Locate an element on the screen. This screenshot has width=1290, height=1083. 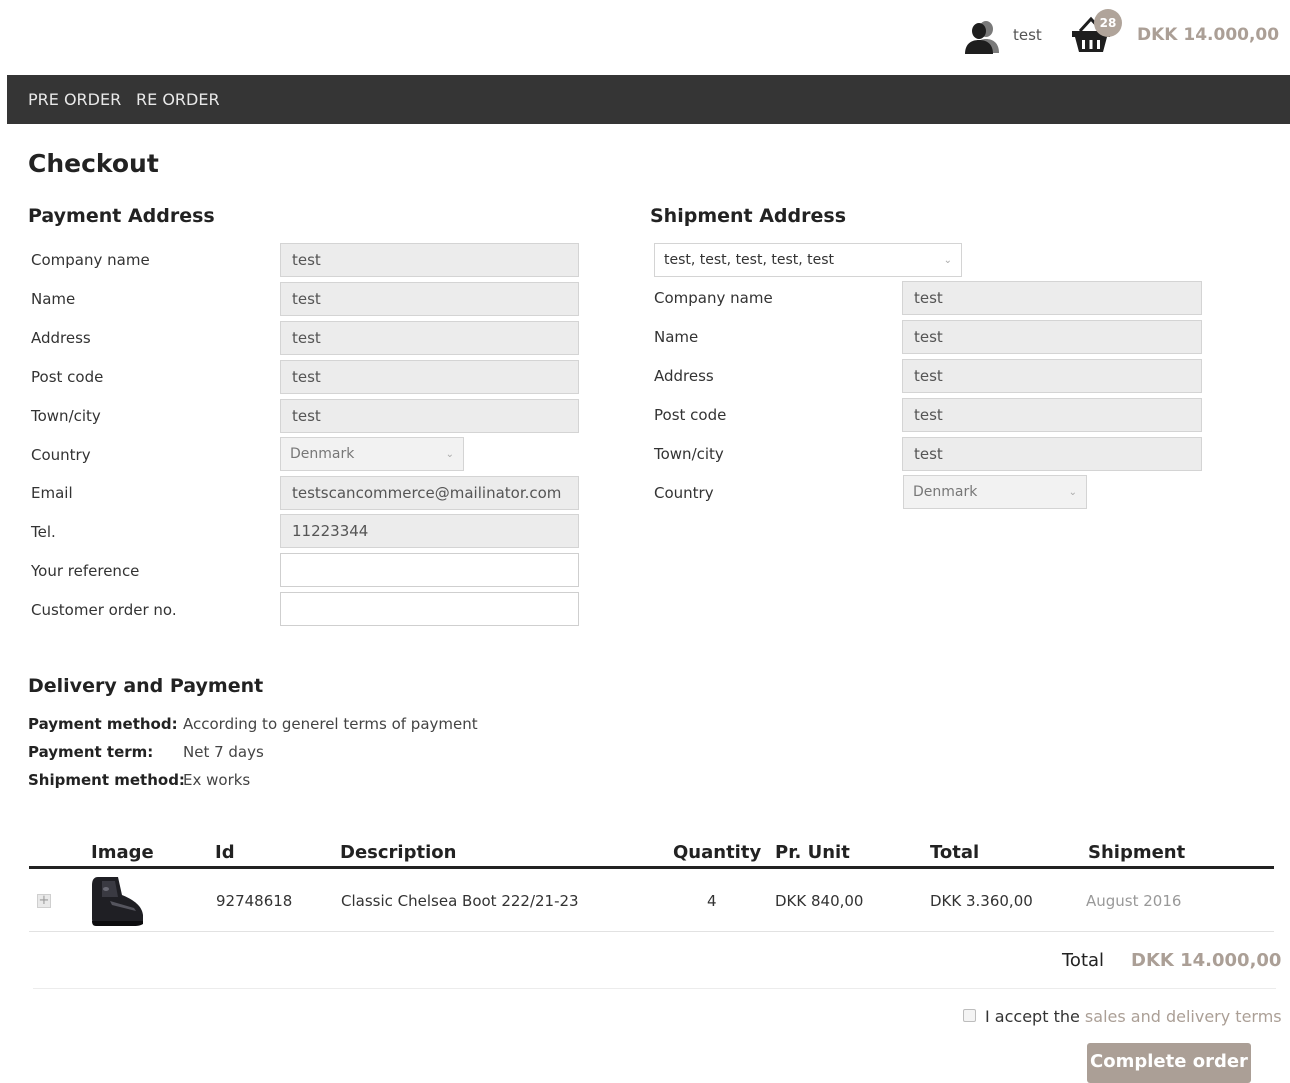
col-quantity: Quantity is located at coordinates (717, 852).